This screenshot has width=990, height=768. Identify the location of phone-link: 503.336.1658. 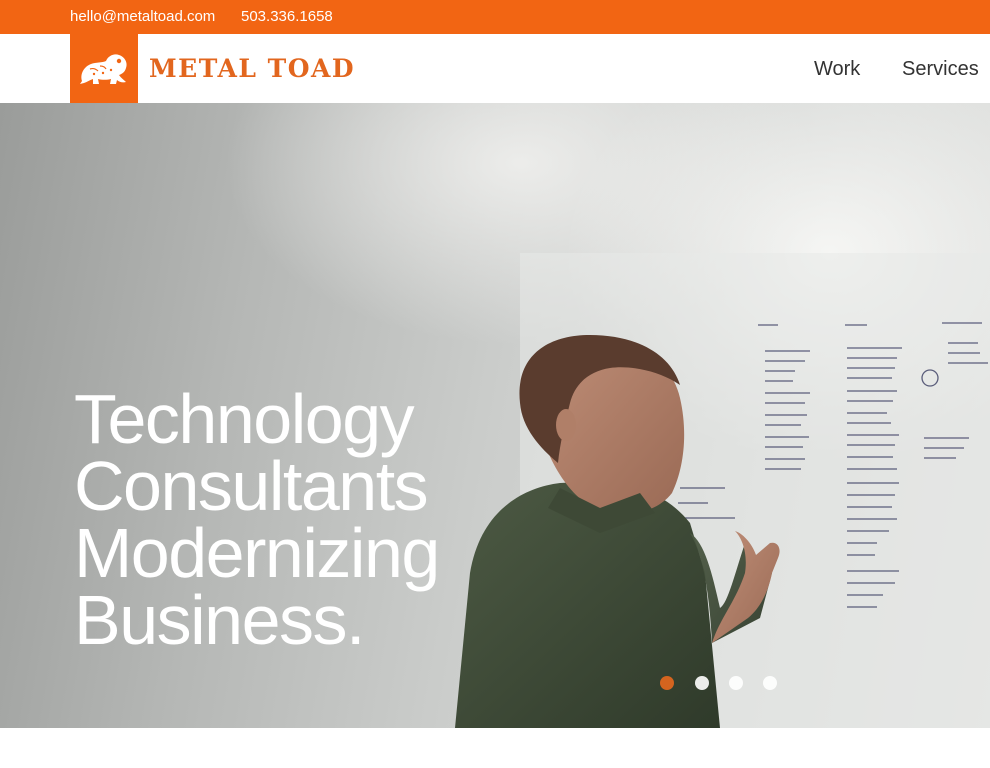
(287, 17).